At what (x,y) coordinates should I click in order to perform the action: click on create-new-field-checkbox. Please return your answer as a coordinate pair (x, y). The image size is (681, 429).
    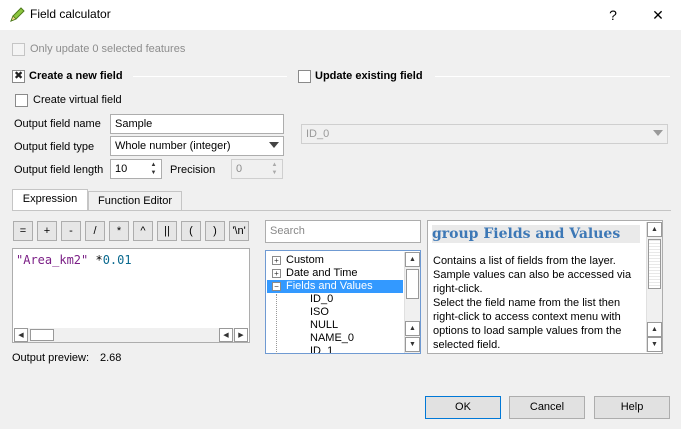
    Looking at the image, I should click on (18, 76).